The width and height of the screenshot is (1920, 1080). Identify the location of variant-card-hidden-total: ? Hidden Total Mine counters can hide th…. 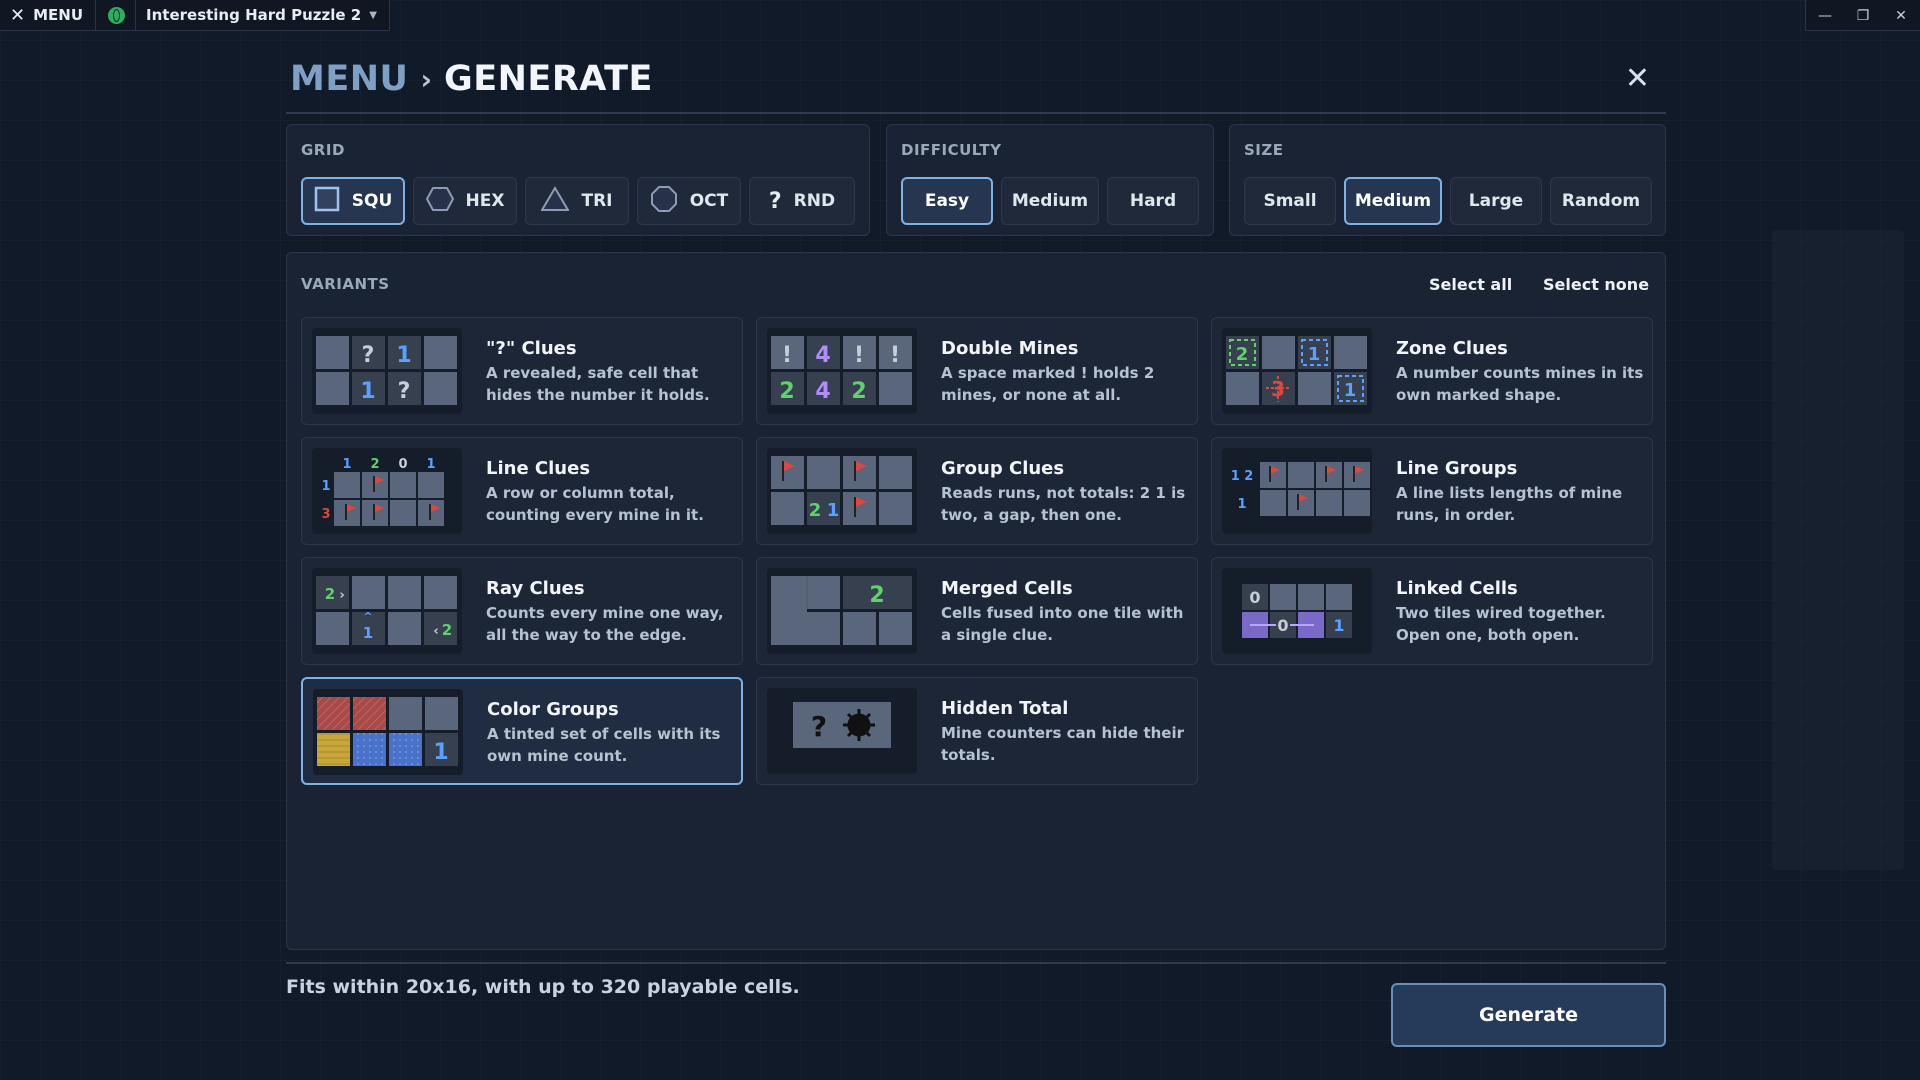
(977, 731).